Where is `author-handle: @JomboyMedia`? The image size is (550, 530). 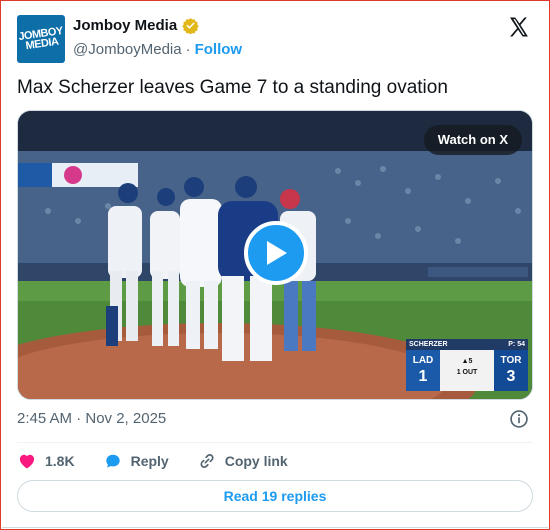
author-handle: @JomboyMedia is located at coordinates (127, 49).